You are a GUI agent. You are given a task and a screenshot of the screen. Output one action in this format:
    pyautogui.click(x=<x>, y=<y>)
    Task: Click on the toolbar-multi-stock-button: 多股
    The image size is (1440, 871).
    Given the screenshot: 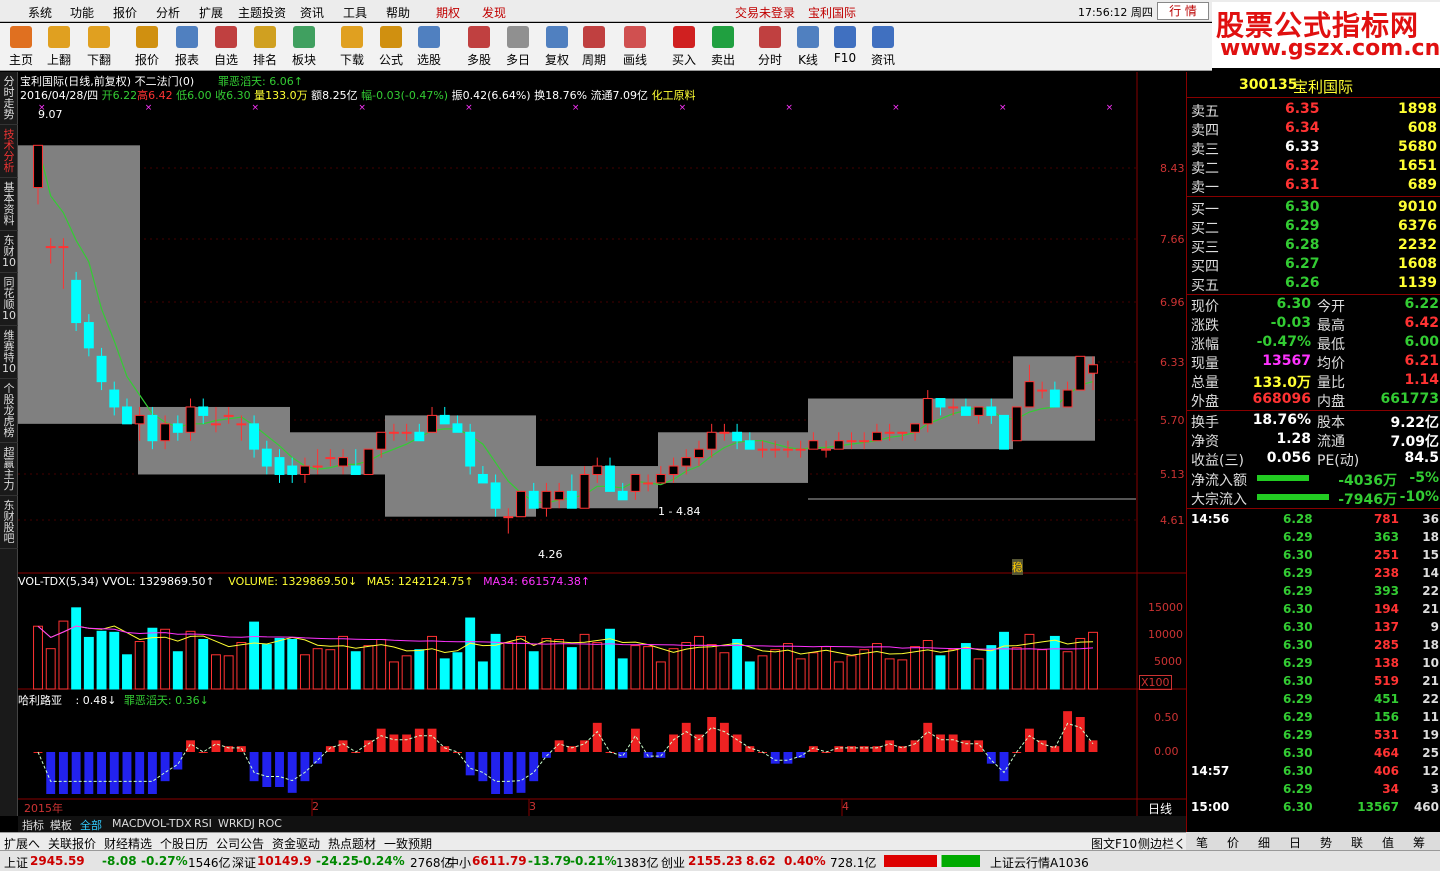 What is the action you would take?
    pyautogui.click(x=479, y=47)
    